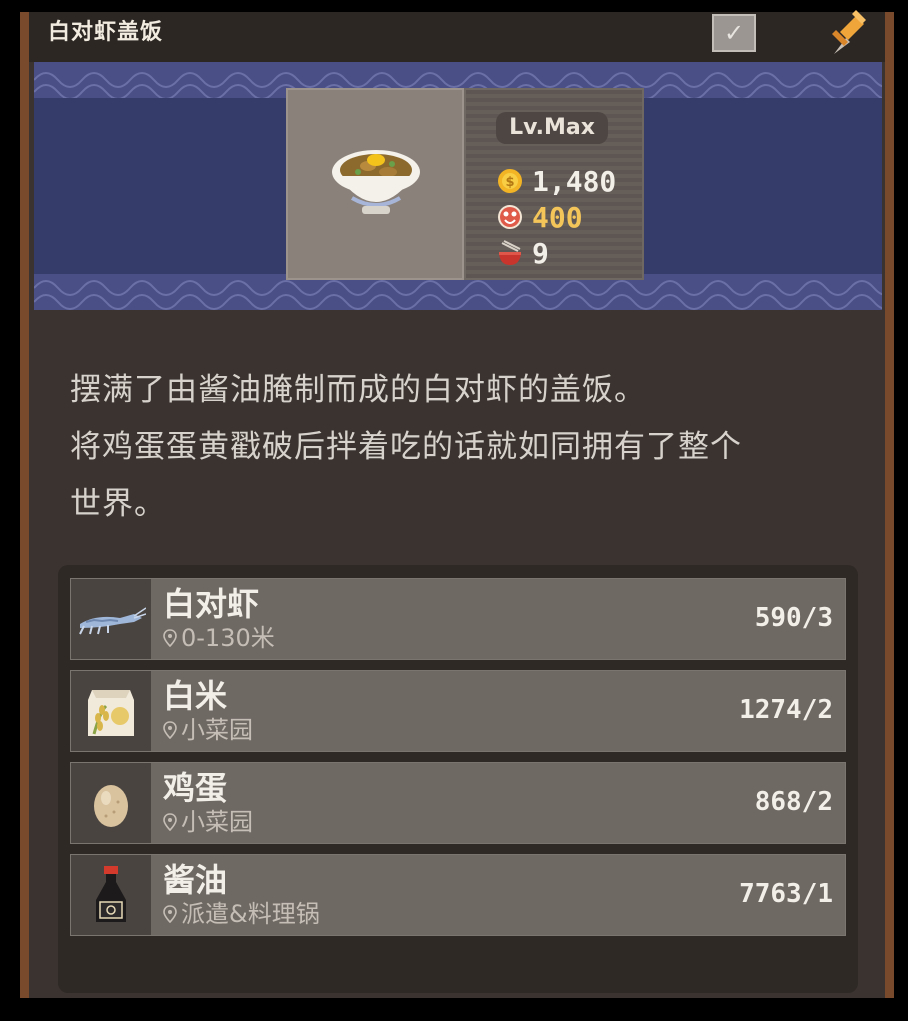 The height and width of the screenshot is (1021, 908). Describe the element at coordinates (111, 806) in the screenshot. I see `egg-icon` at that location.